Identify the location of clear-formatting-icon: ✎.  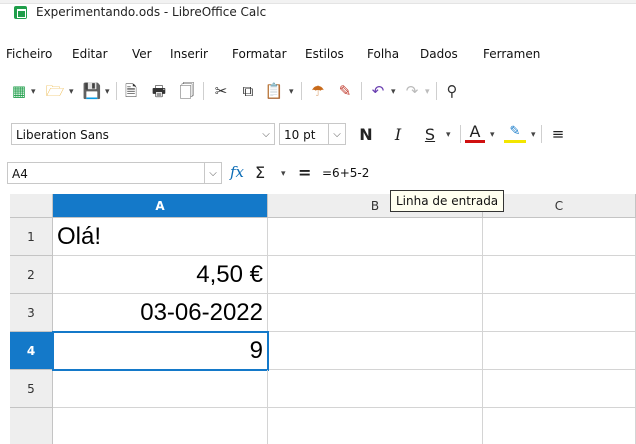
(345, 91).